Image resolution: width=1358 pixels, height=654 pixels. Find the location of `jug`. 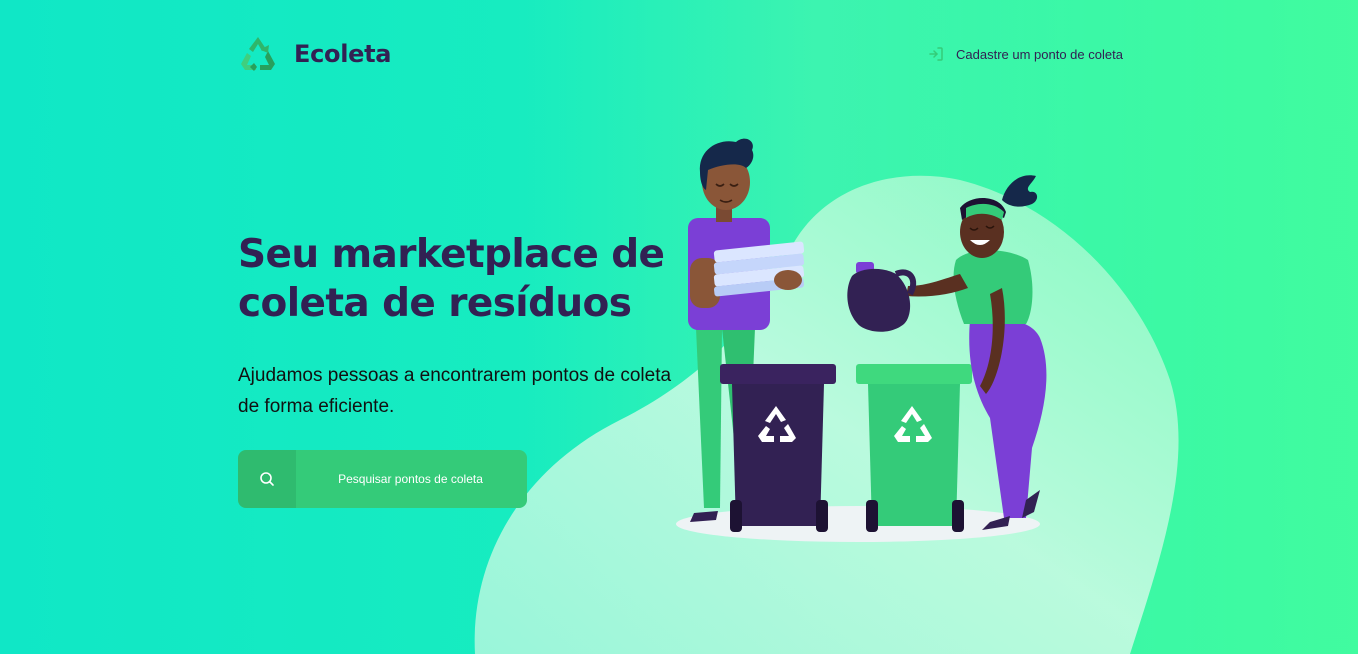

jug is located at coordinates (882, 297).